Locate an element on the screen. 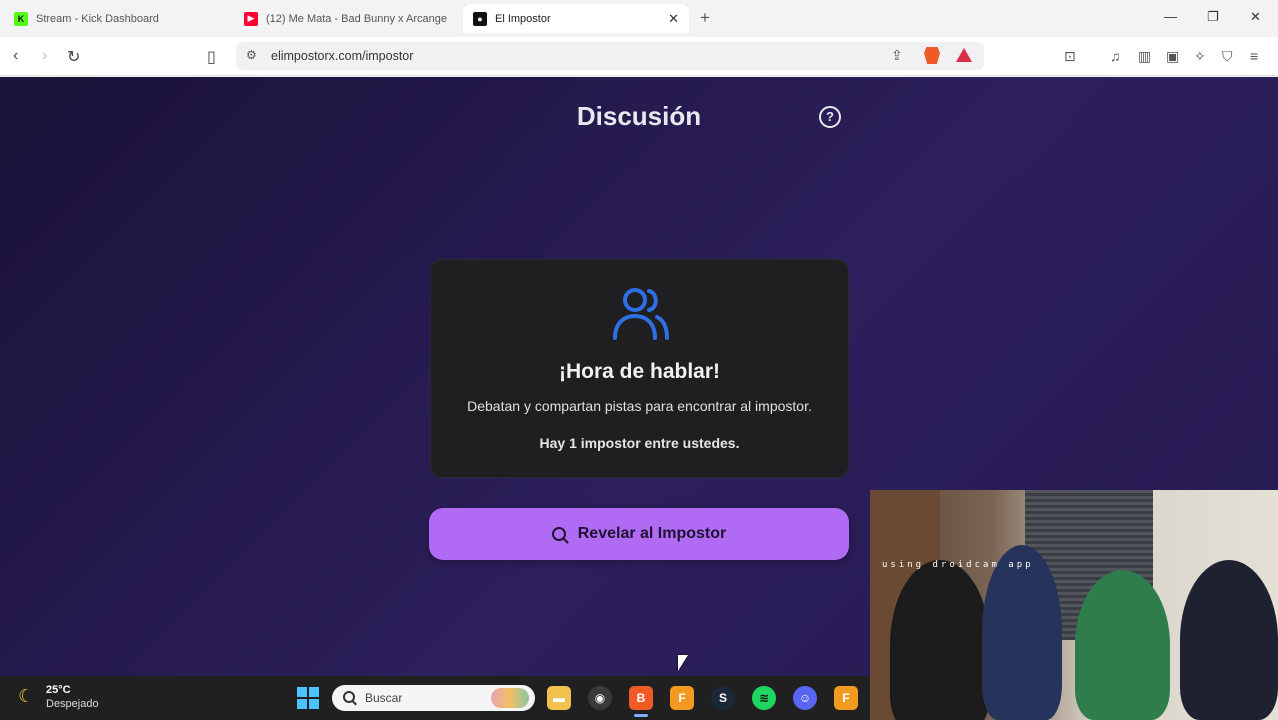  address-bar: ⚙ elimpostorx.com/impostor ⇪ is located at coordinates (610, 56).